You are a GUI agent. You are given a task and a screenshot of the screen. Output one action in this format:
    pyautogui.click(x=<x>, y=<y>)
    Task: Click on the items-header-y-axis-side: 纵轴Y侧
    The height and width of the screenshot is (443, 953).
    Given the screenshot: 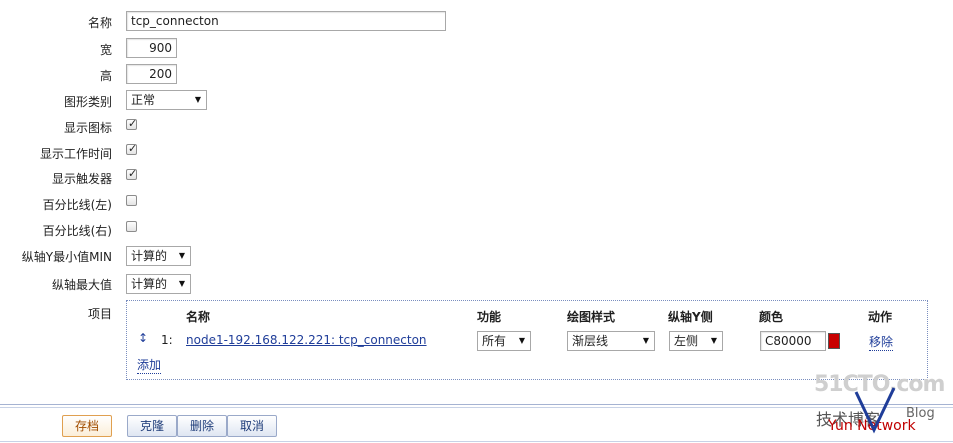 What is the action you would take?
    pyautogui.click(x=690, y=317)
    